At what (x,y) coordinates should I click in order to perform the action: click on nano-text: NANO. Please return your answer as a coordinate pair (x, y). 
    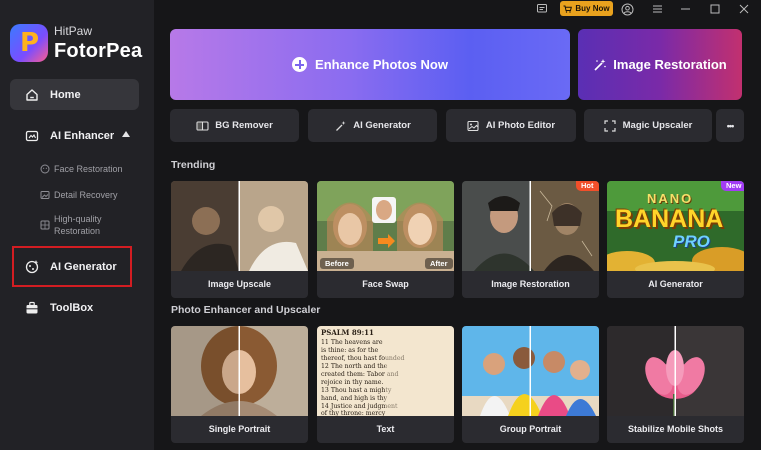
    Looking at the image, I should click on (670, 198).